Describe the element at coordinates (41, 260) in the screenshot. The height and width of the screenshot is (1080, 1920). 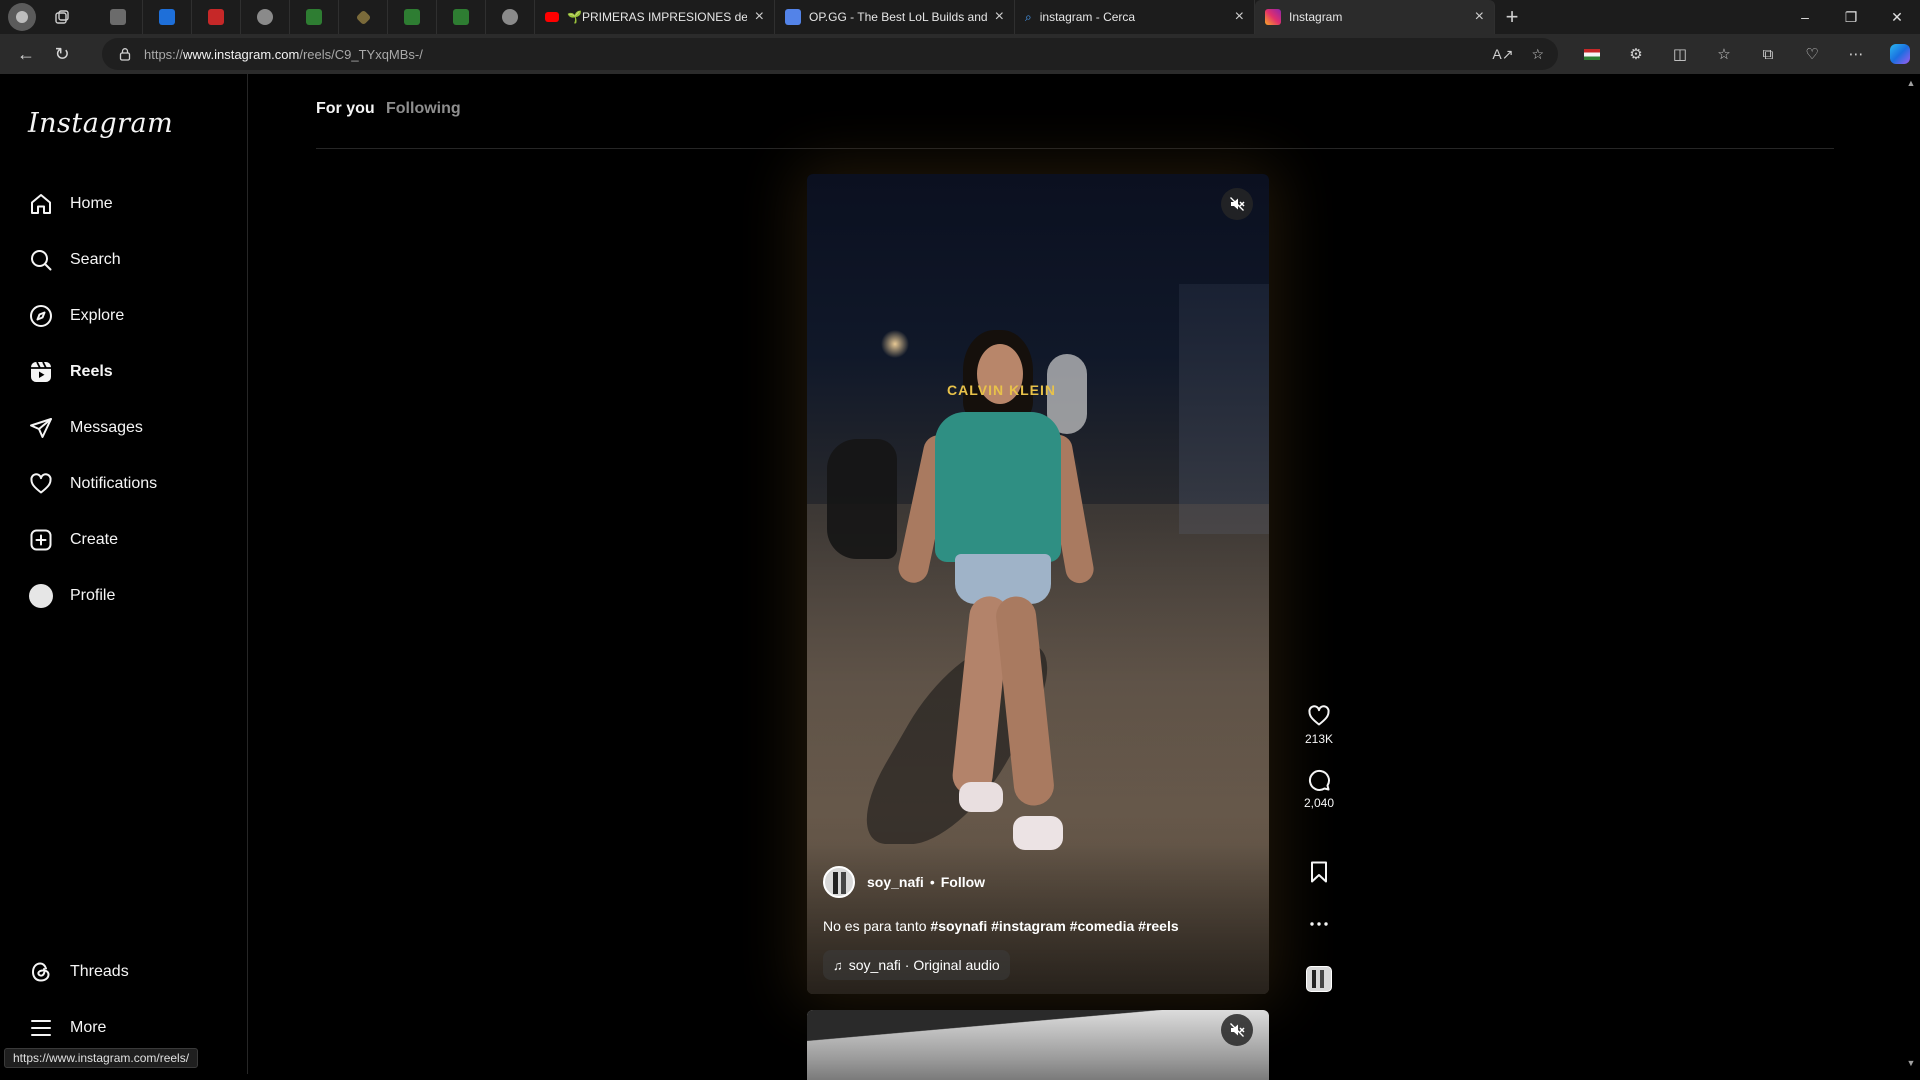
I see `search-icon` at that location.